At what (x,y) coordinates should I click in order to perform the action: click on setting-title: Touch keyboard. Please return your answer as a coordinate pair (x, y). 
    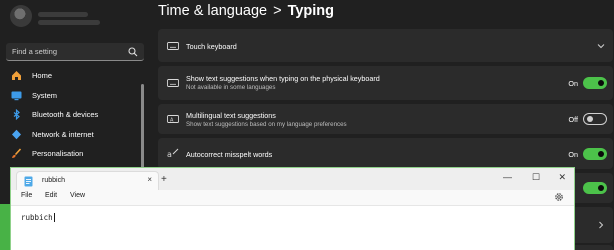
    Looking at the image, I should click on (211, 46).